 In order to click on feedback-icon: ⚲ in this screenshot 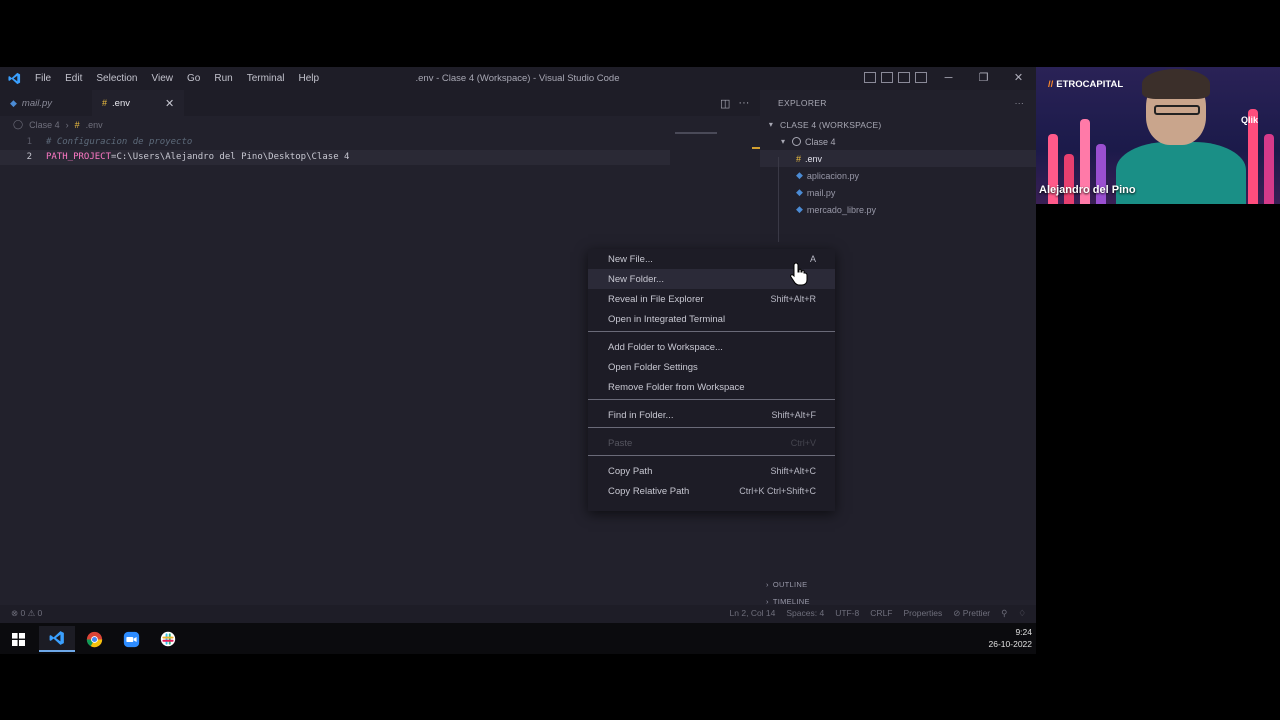, I will do `click(1004, 613)`.